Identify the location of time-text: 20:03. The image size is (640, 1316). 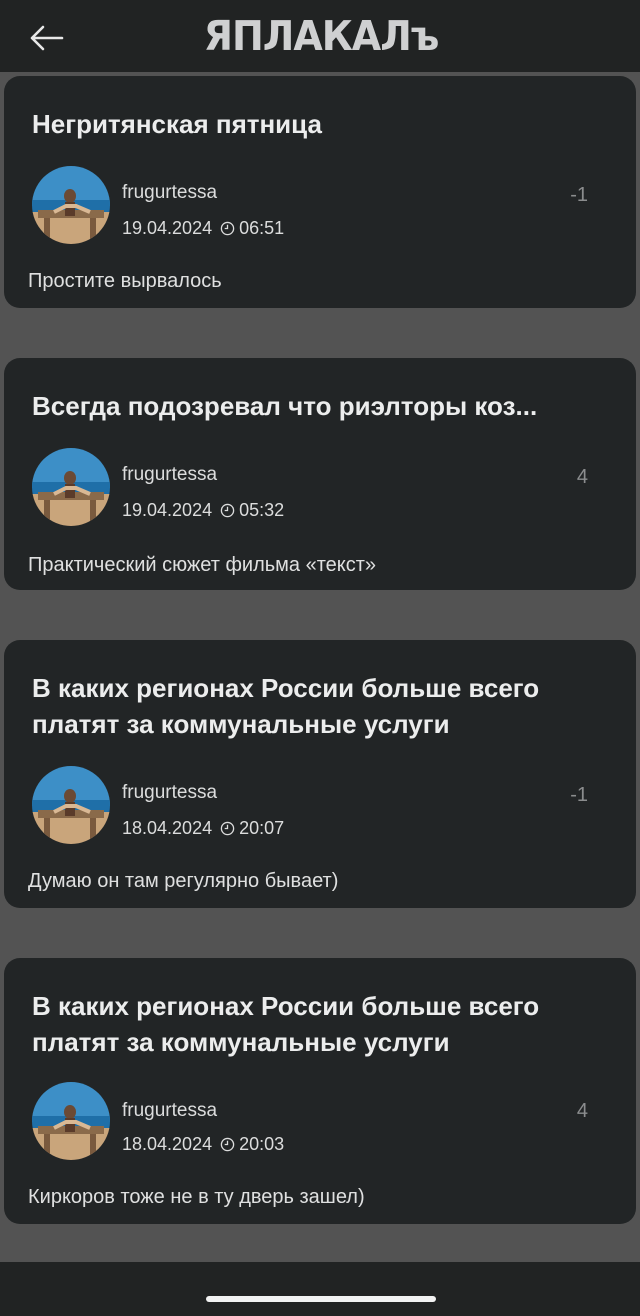
(262, 1144).